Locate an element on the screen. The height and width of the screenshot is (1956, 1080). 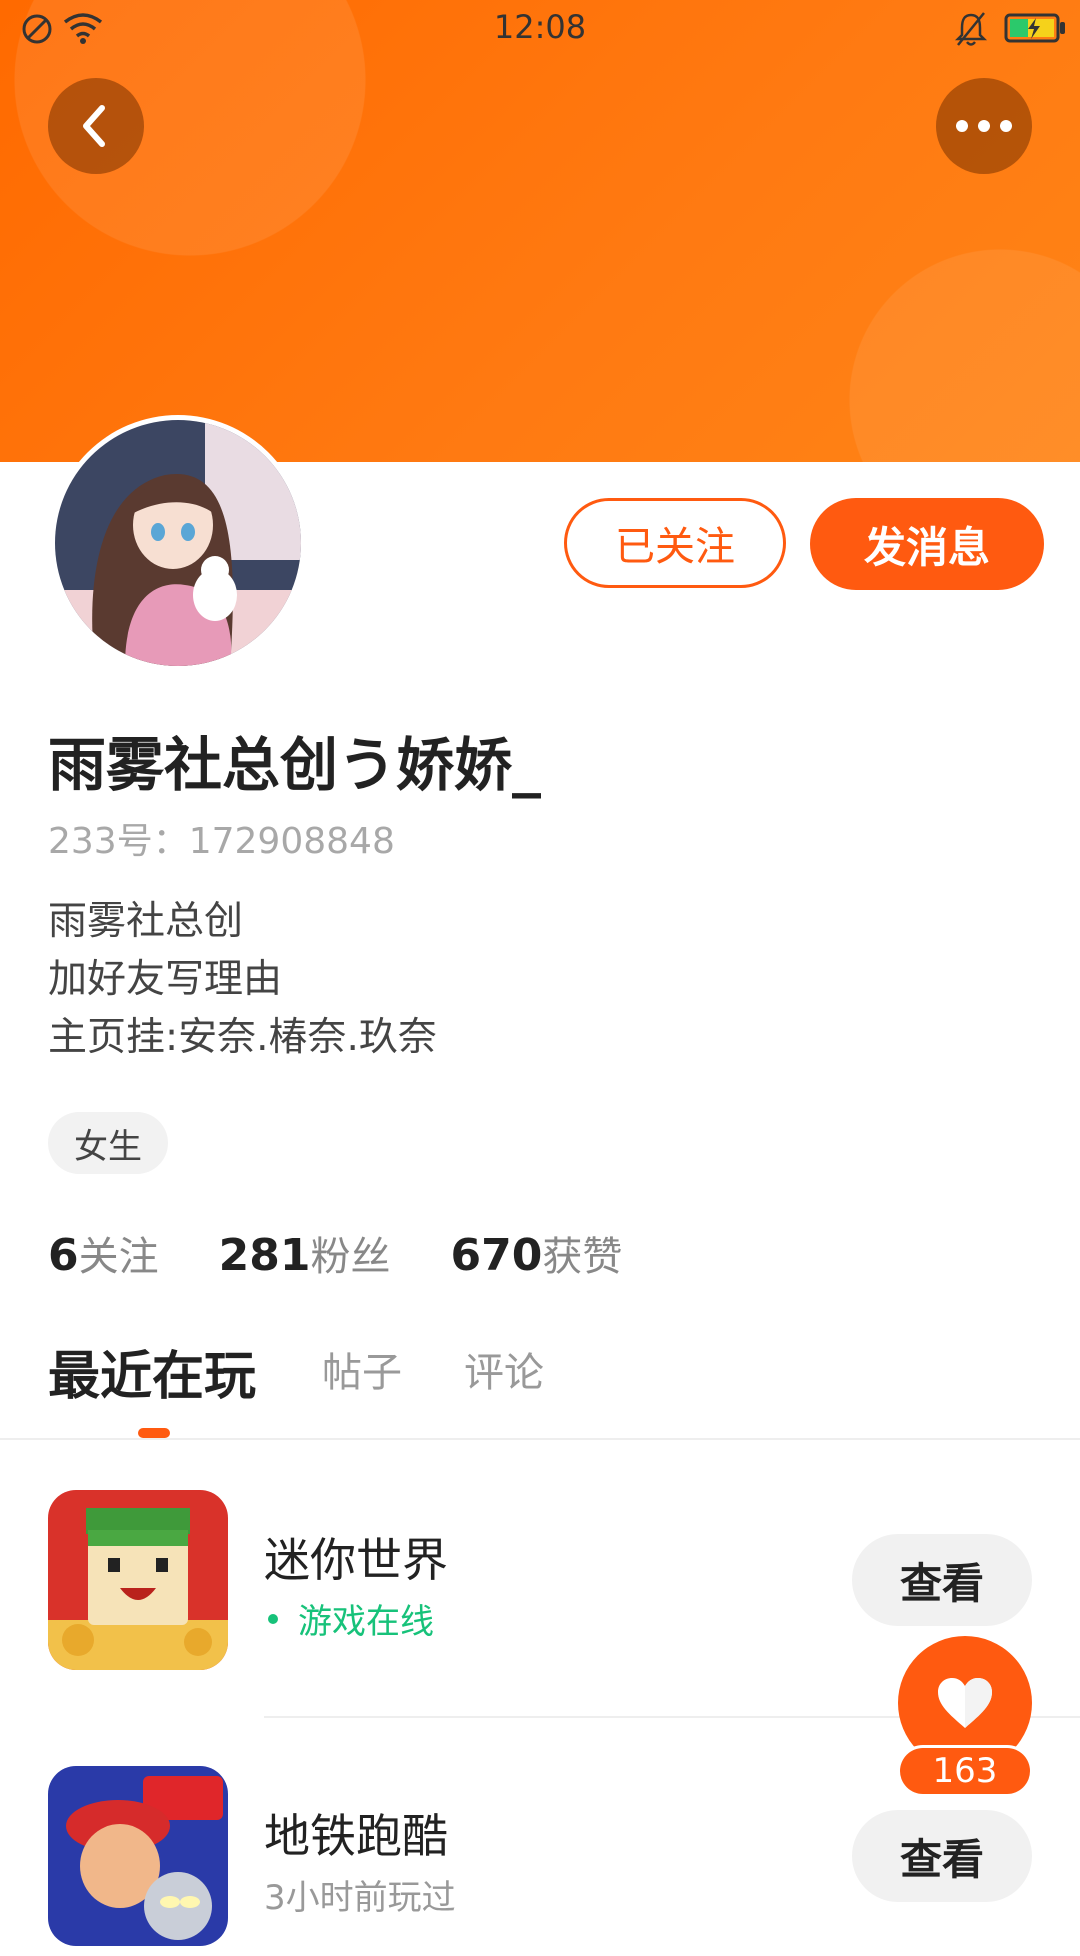
like-count-badge: 163 is located at coordinates (965, 1771).